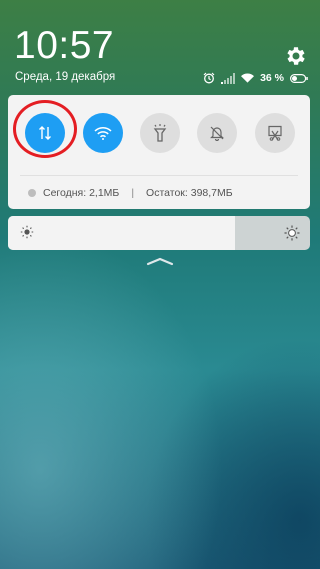 This screenshot has height=569, width=320. I want to click on brightness-fill, so click(121, 233).